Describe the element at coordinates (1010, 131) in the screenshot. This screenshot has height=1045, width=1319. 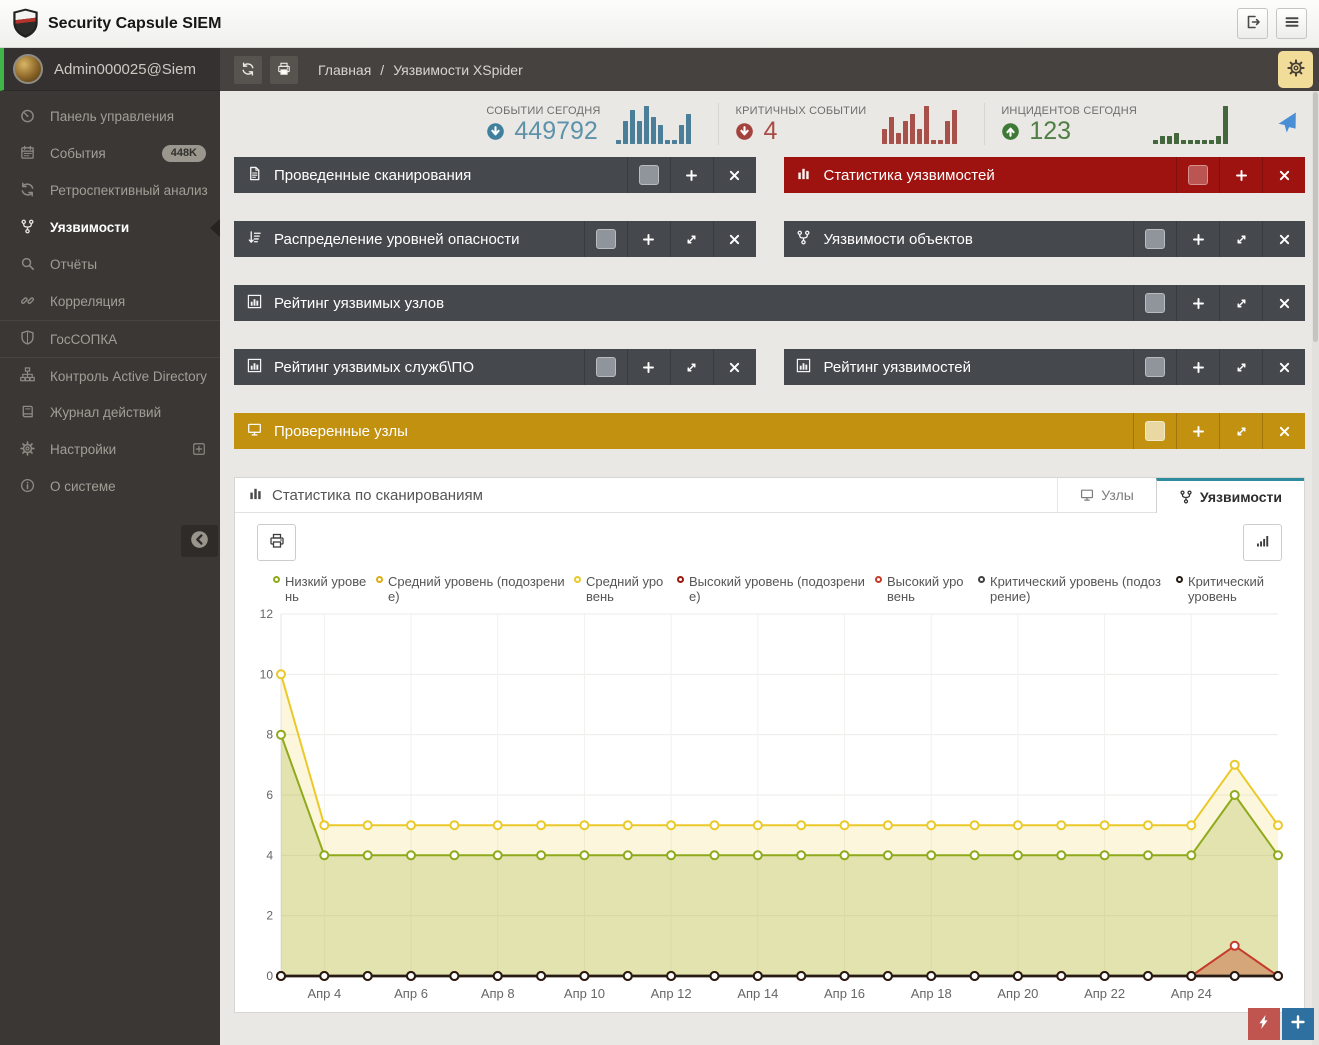
I see `arrow-up-circle-icon` at that location.